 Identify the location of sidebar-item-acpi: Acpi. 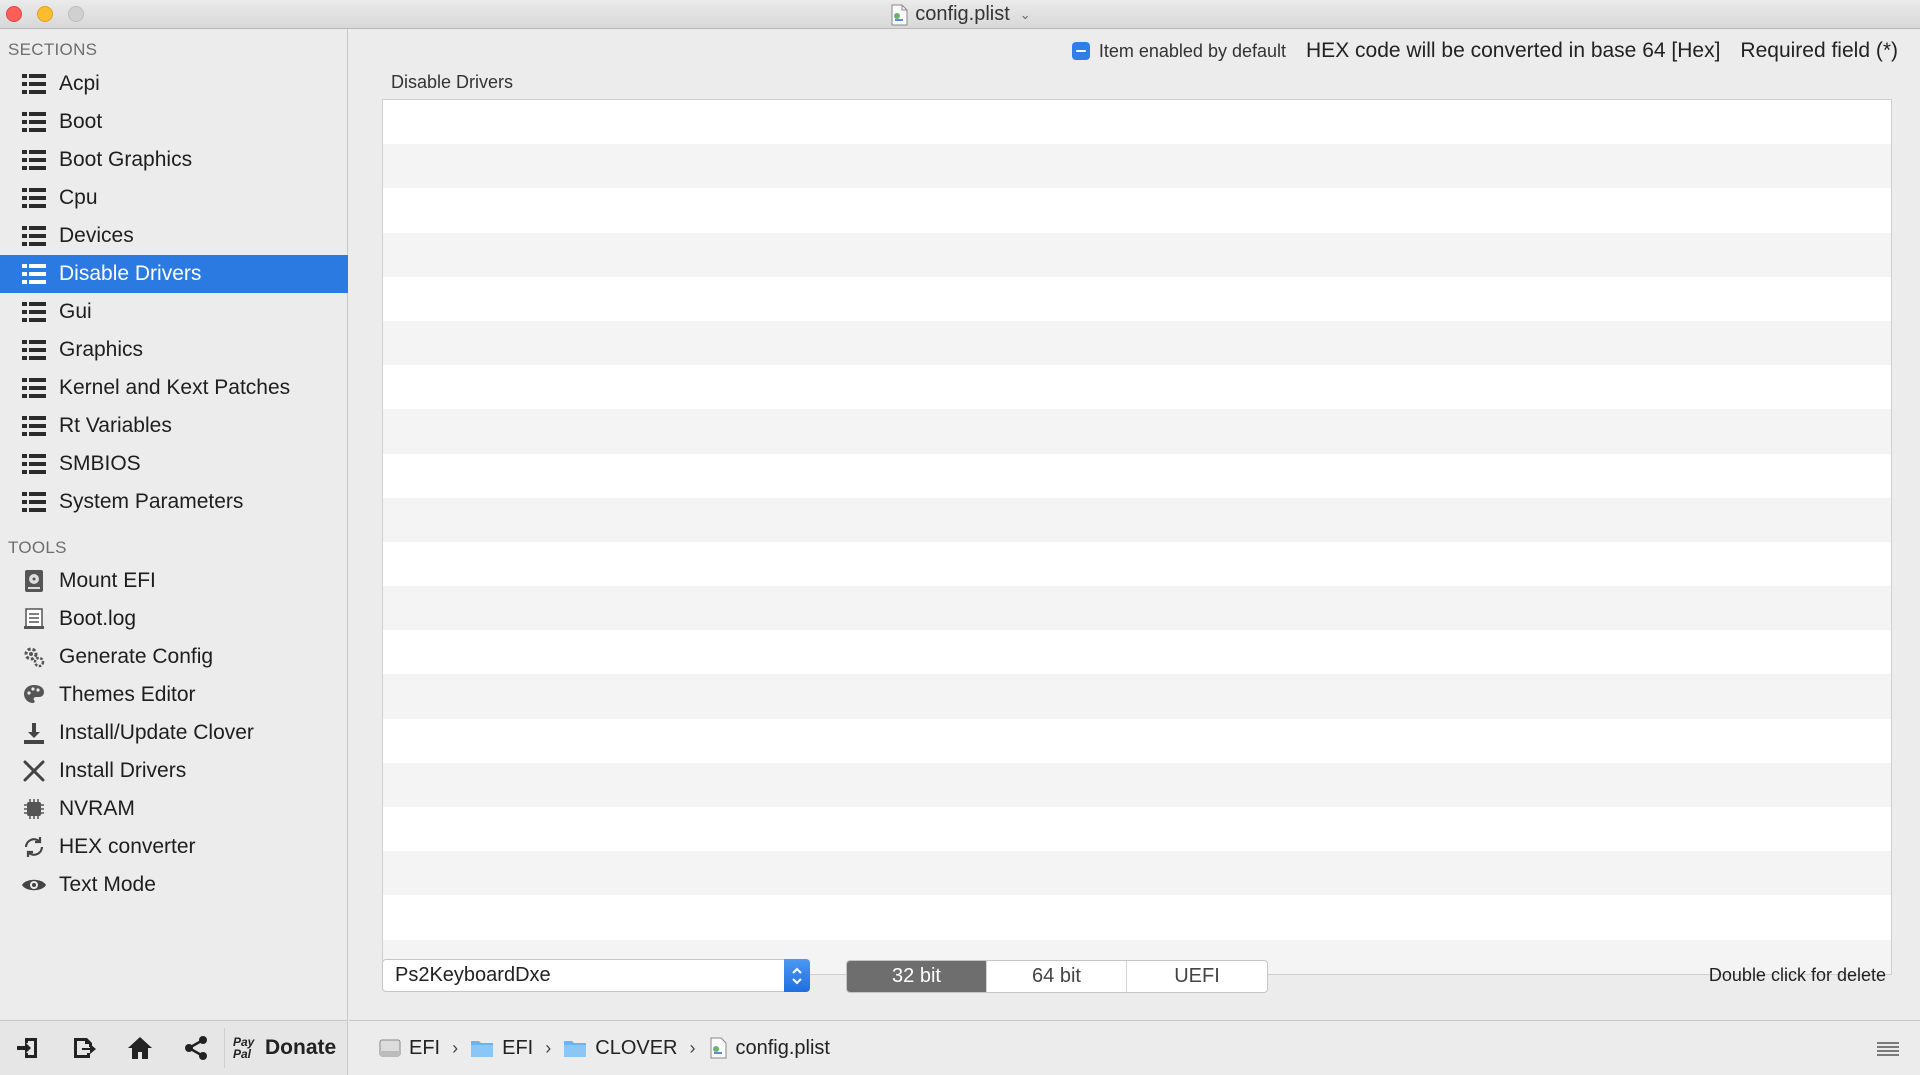
(174, 84).